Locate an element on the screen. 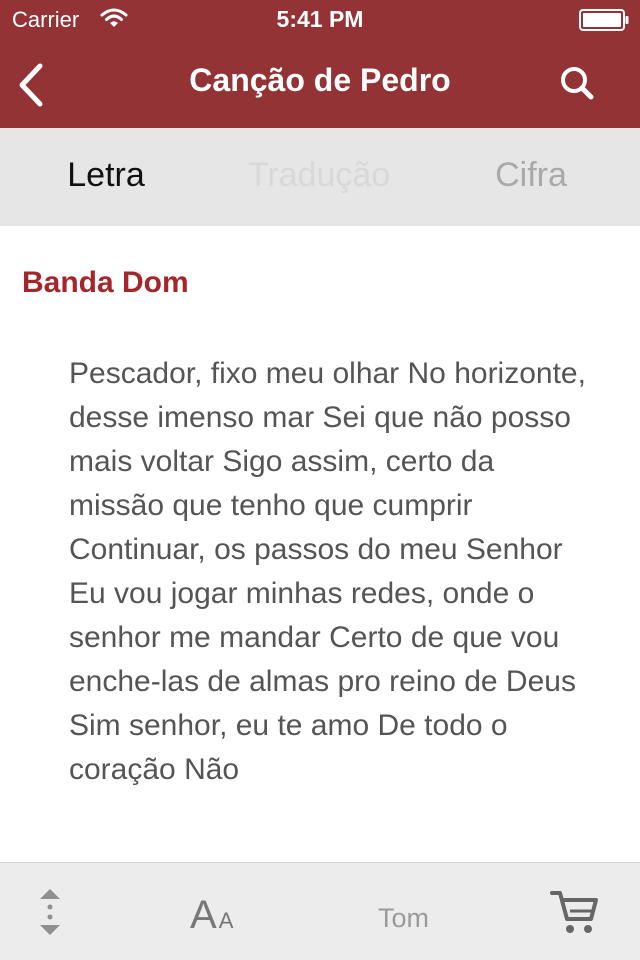 Image resolution: width=640 pixels, height=960 pixels. status-time: 5:41 PM is located at coordinates (320, 19).